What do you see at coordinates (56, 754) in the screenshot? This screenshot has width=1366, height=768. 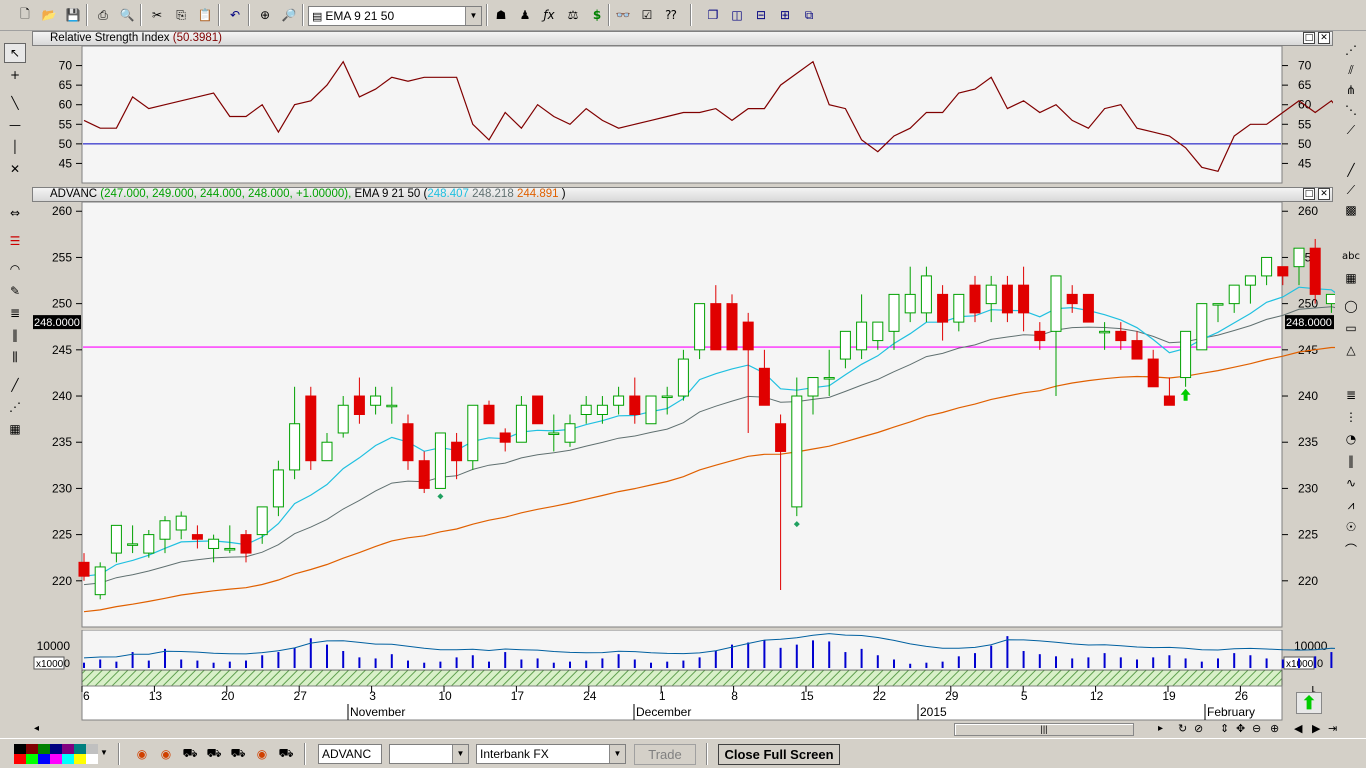 I see `color-palette` at bounding box center [56, 754].